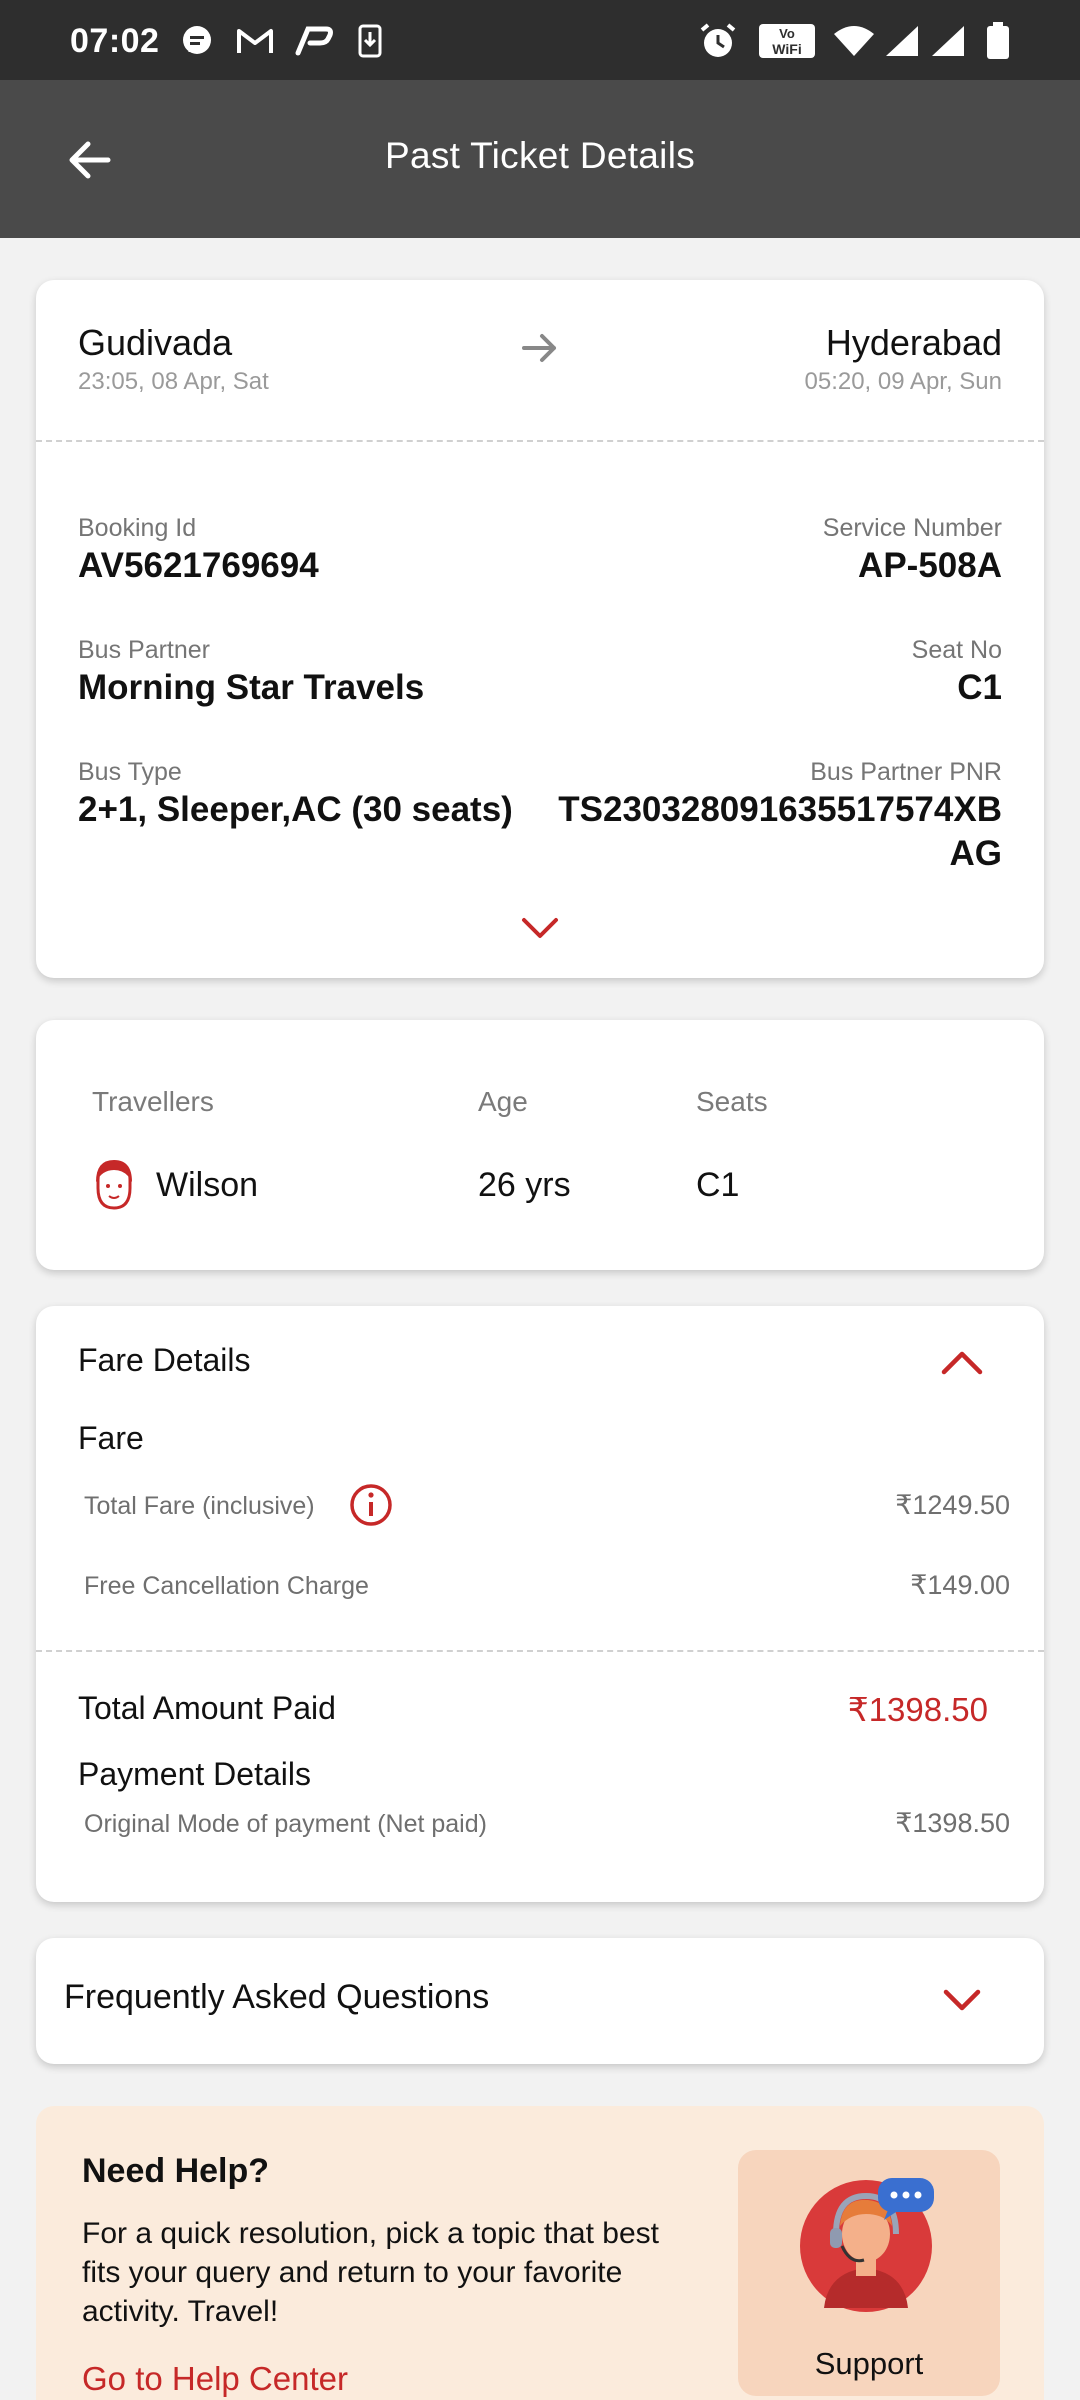 The width and height of the screenshot is (1080, 2400). I want to click on service-number: AP-508A, so click(930, 565).